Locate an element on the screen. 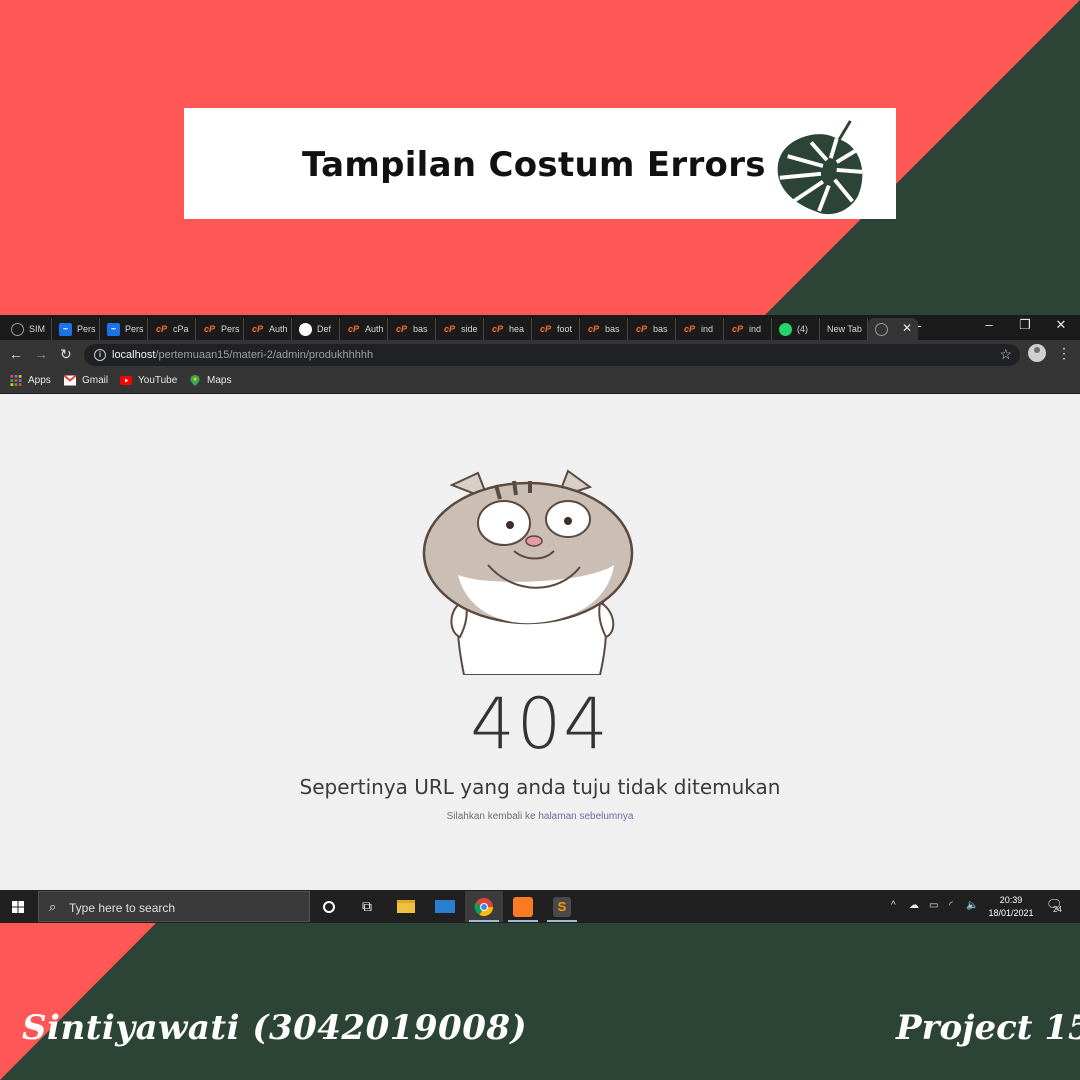  bookmark-gmail: Gmail is located at coordinates (86, 380).